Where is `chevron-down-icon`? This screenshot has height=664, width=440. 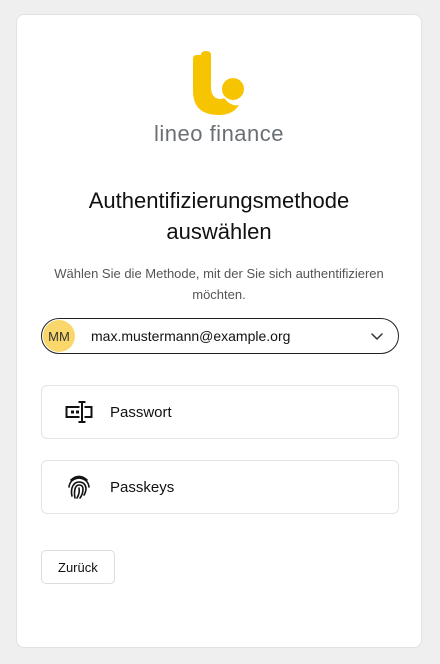 chevron-down-icon is located at coordinates (377, 336).